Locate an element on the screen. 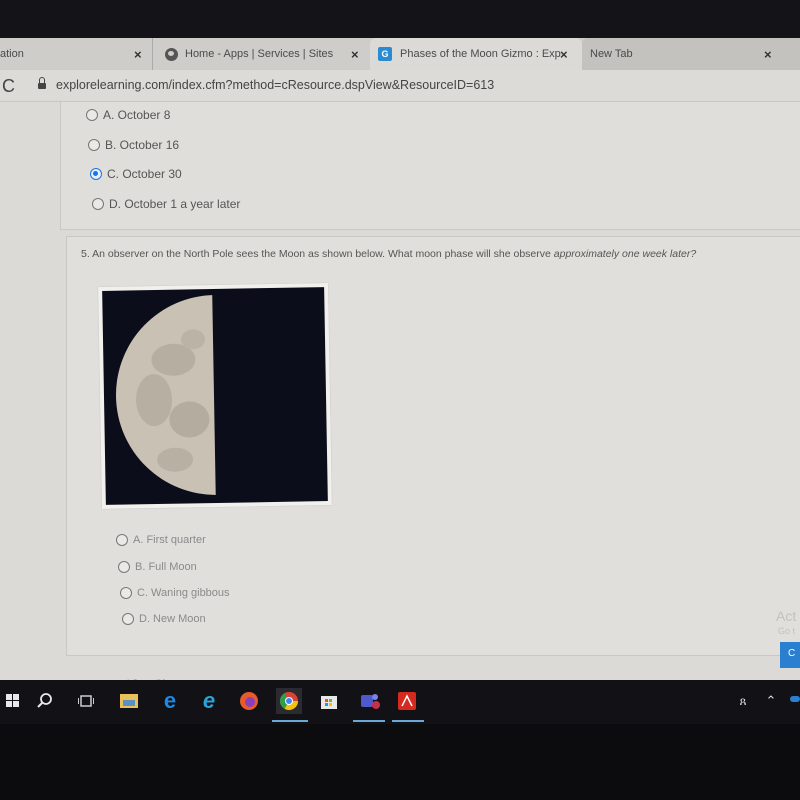 Image resolution: width=800 pixels, height=800 pixels. chrome-icon is located at coordinates (289, 701).